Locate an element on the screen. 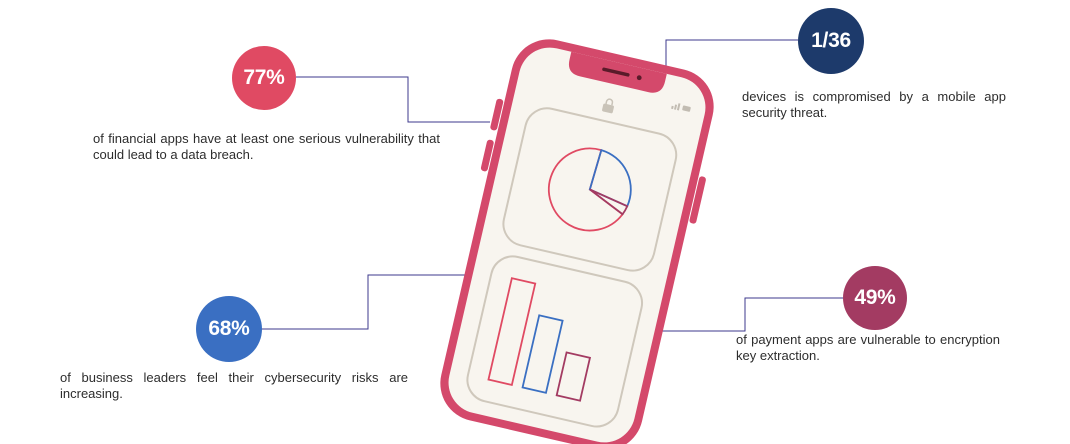 This screenshot has width=1070, height=444. stat-circle-49: 49% is located at coordinates (875, 298).